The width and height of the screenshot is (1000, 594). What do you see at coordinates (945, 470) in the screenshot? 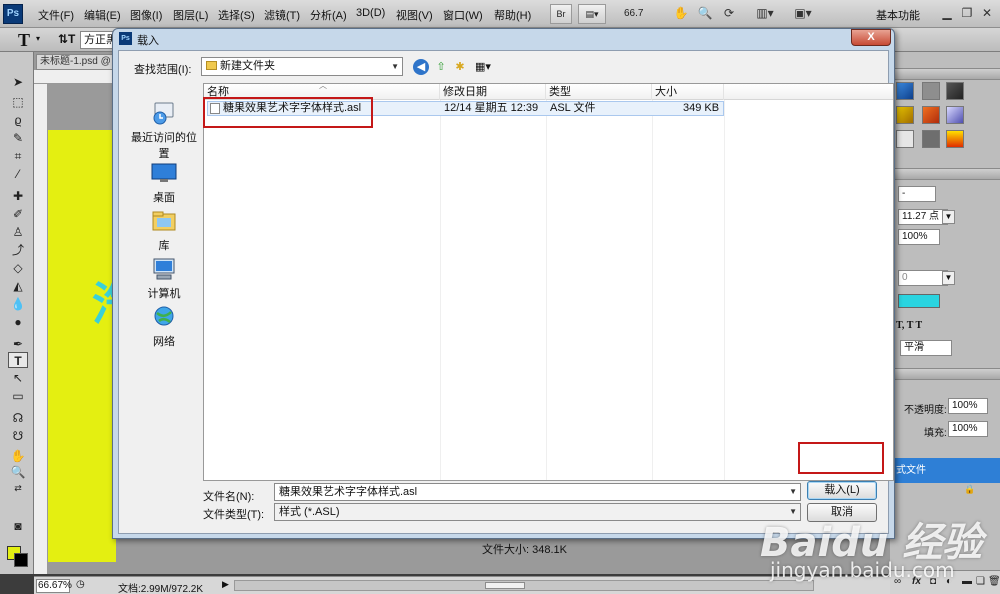
I see `layer-row-selected: 式文件` at bounding box center [945, 470].